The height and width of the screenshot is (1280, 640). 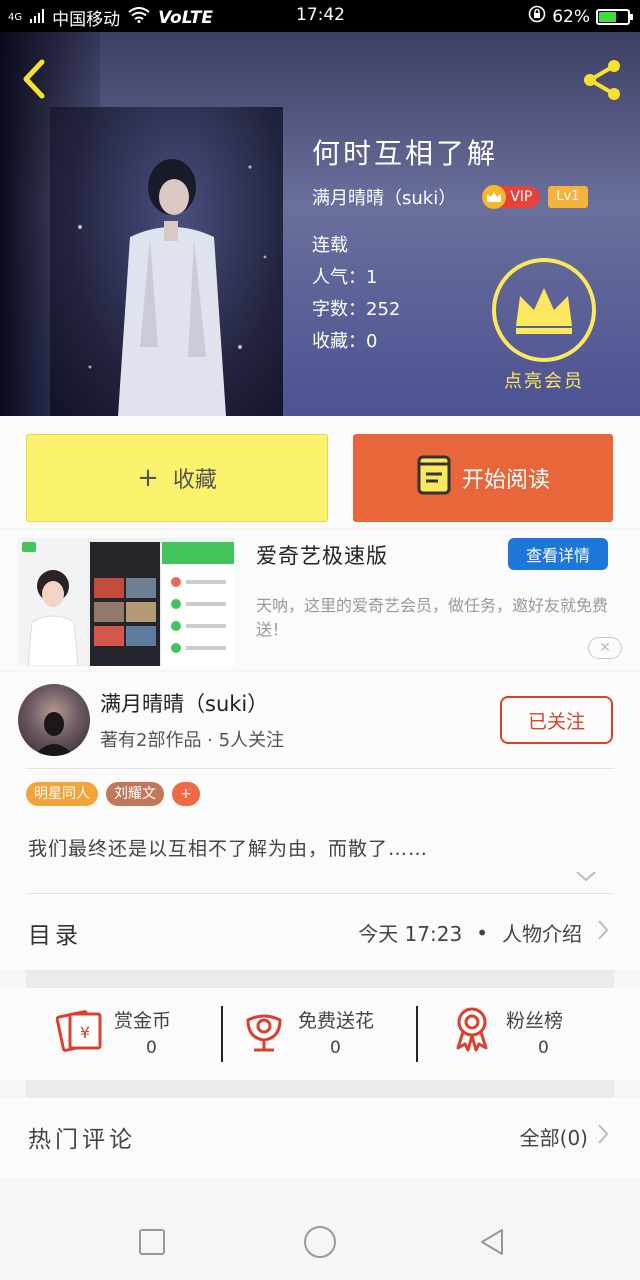 I want to click on catalog-updated: 今天 17:23, so click(x=410, y=934).